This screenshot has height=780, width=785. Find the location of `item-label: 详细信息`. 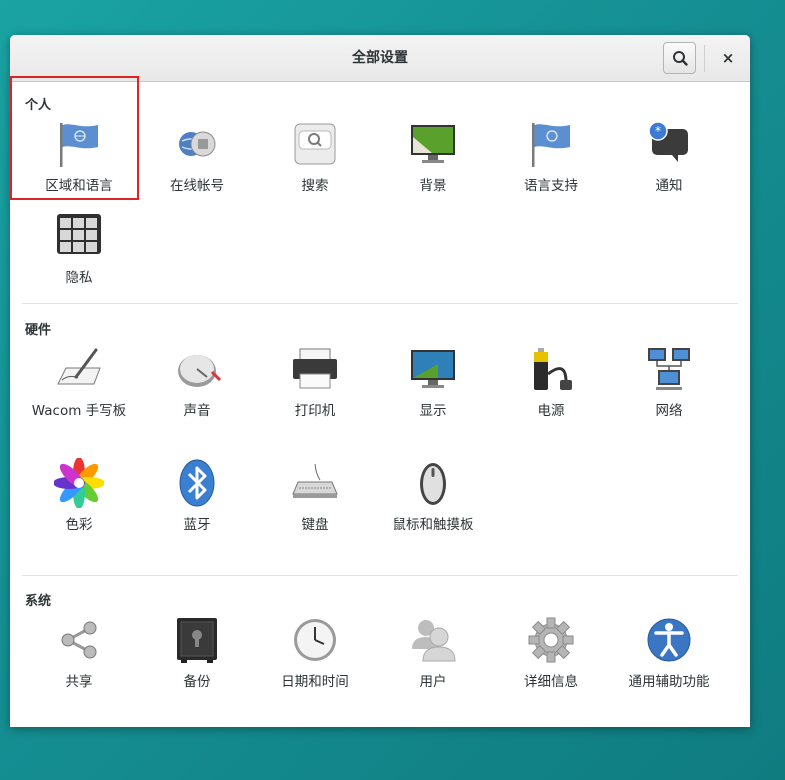

item-label: 详细信息 is located at coordinates (551, 682).